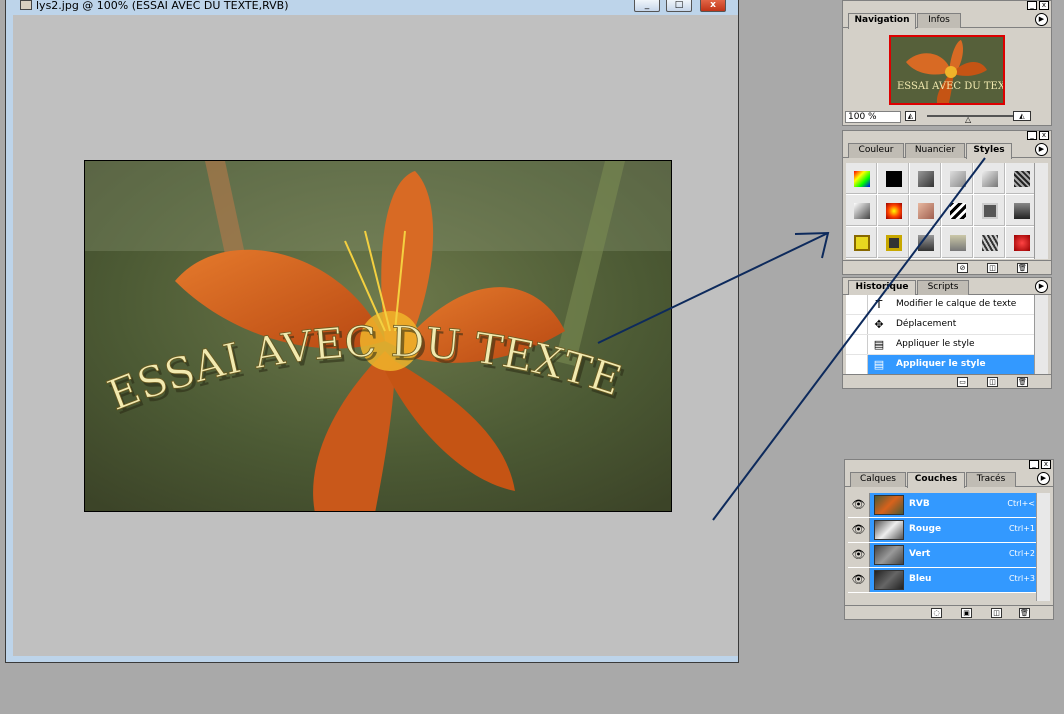 This screenshot has height=714, width=1064. Describe the element at coordinates (1043, 547) in the screenshot. I see `channels-scrollbar` at that location.